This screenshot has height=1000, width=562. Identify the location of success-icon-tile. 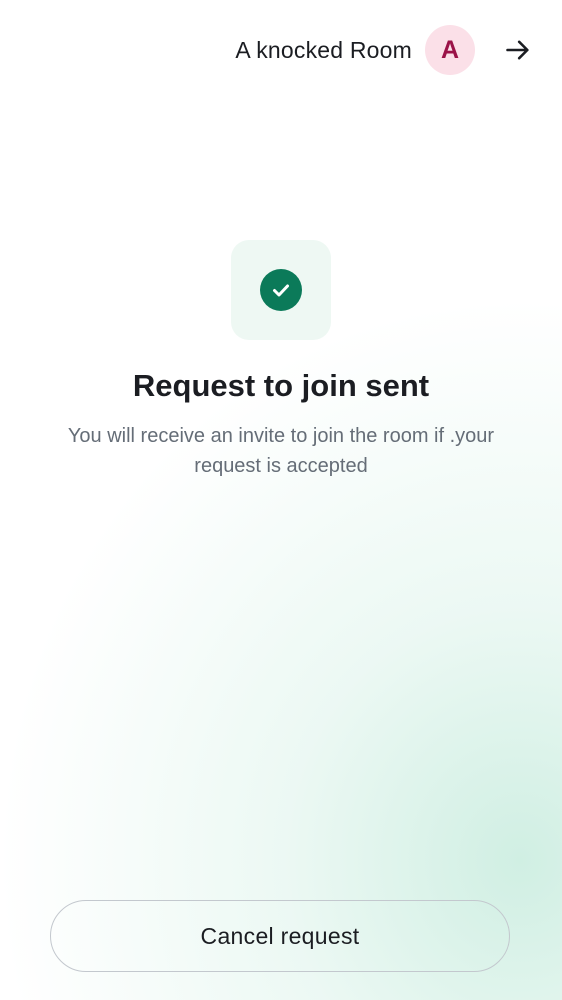
(281, 290).